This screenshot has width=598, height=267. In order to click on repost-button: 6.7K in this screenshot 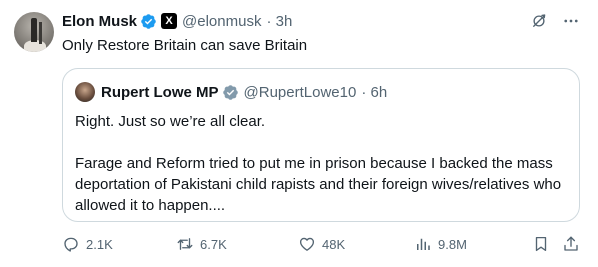, I will do `click(201, 244)`.